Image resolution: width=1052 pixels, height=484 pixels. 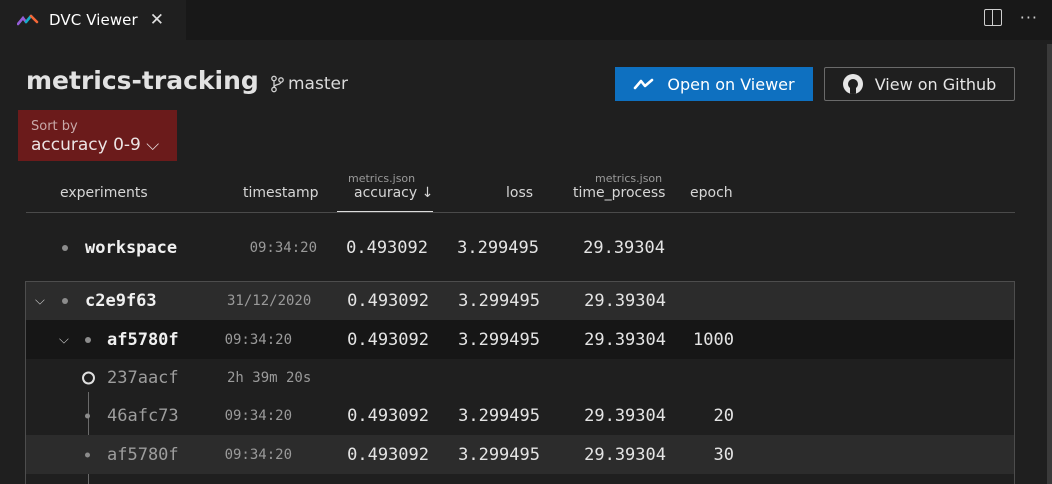 I want to click on branch-indicator: master, so click(x=309, y=84).